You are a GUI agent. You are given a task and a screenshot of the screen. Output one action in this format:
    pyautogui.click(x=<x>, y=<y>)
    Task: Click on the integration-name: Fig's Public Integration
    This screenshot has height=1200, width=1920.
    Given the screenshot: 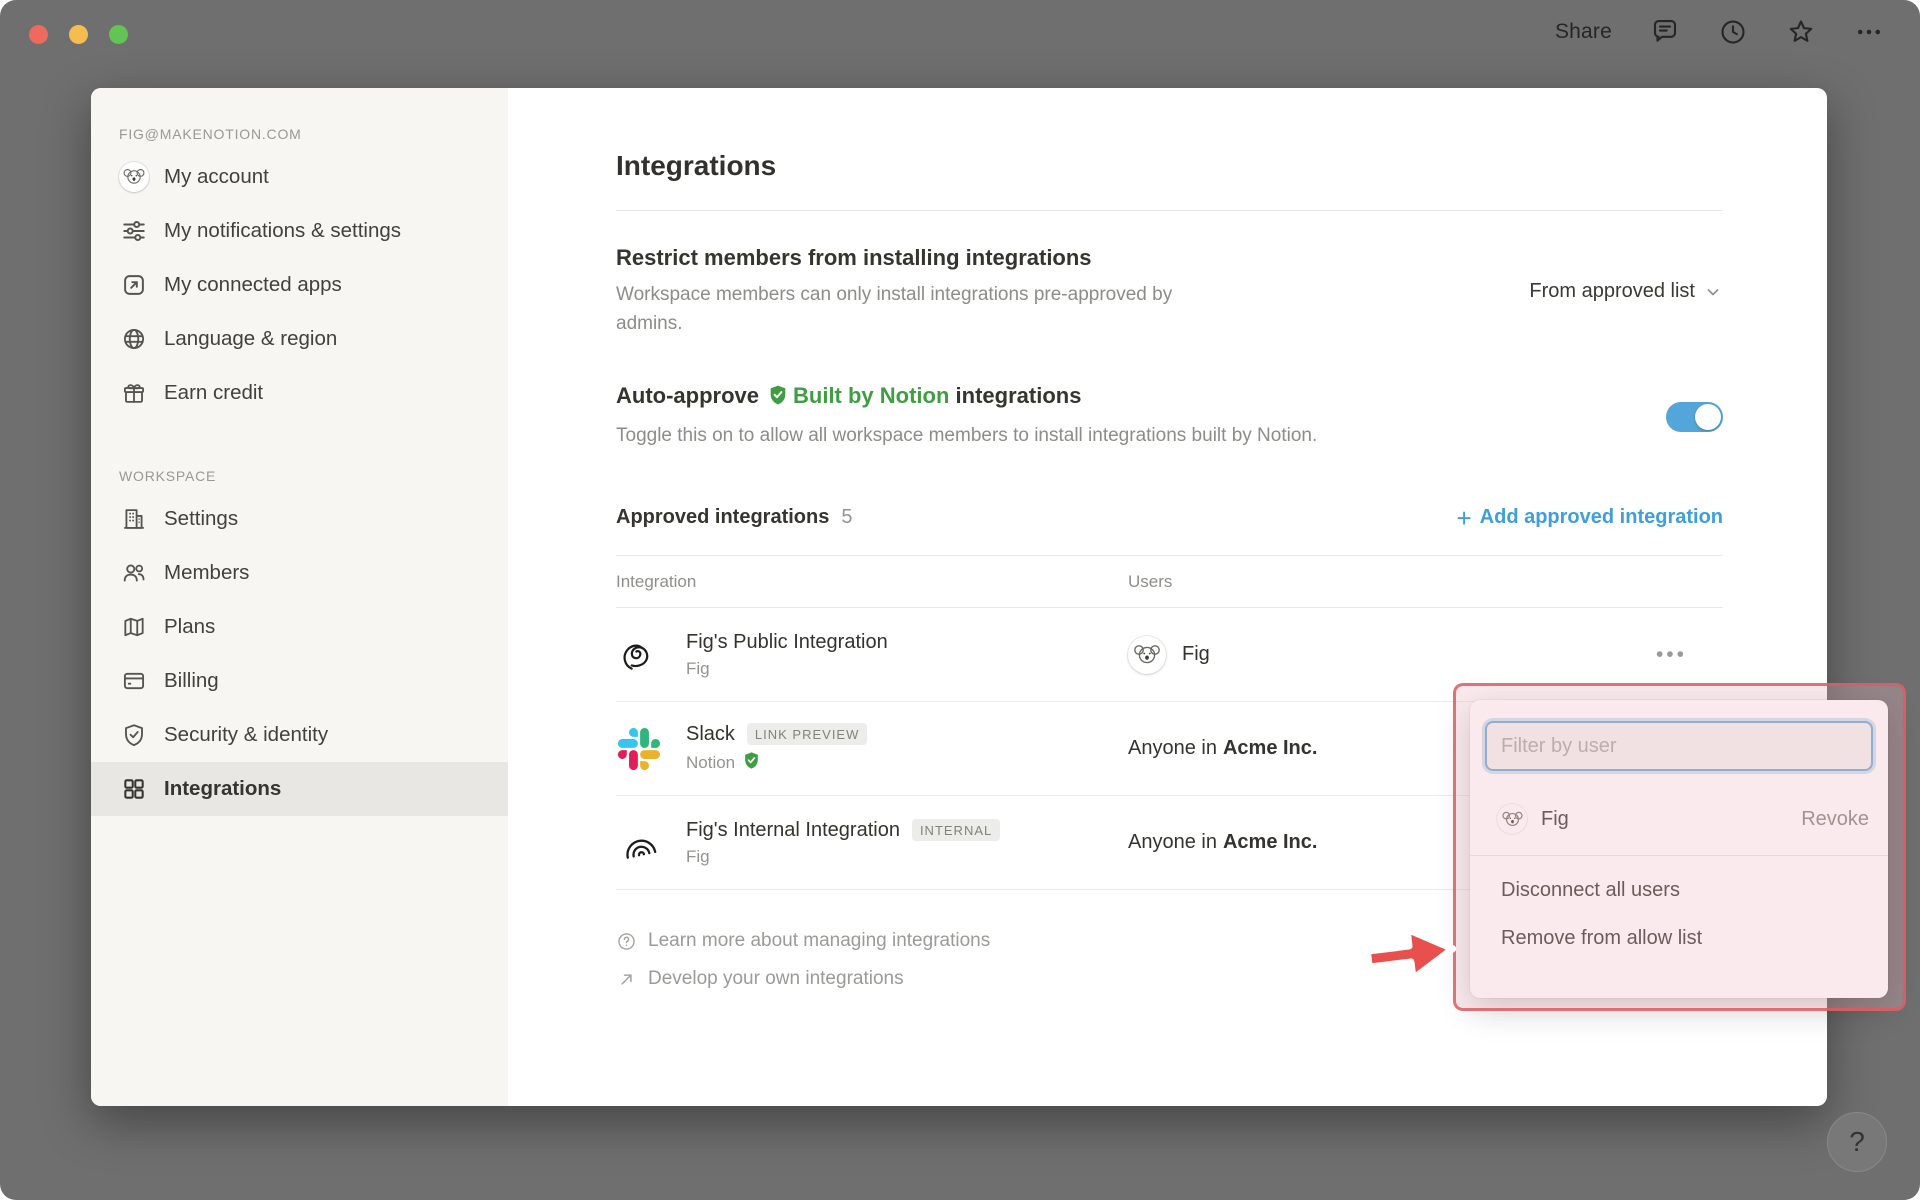 What is the action you would take?
    pyautogui.click(x=787, y=641)
    